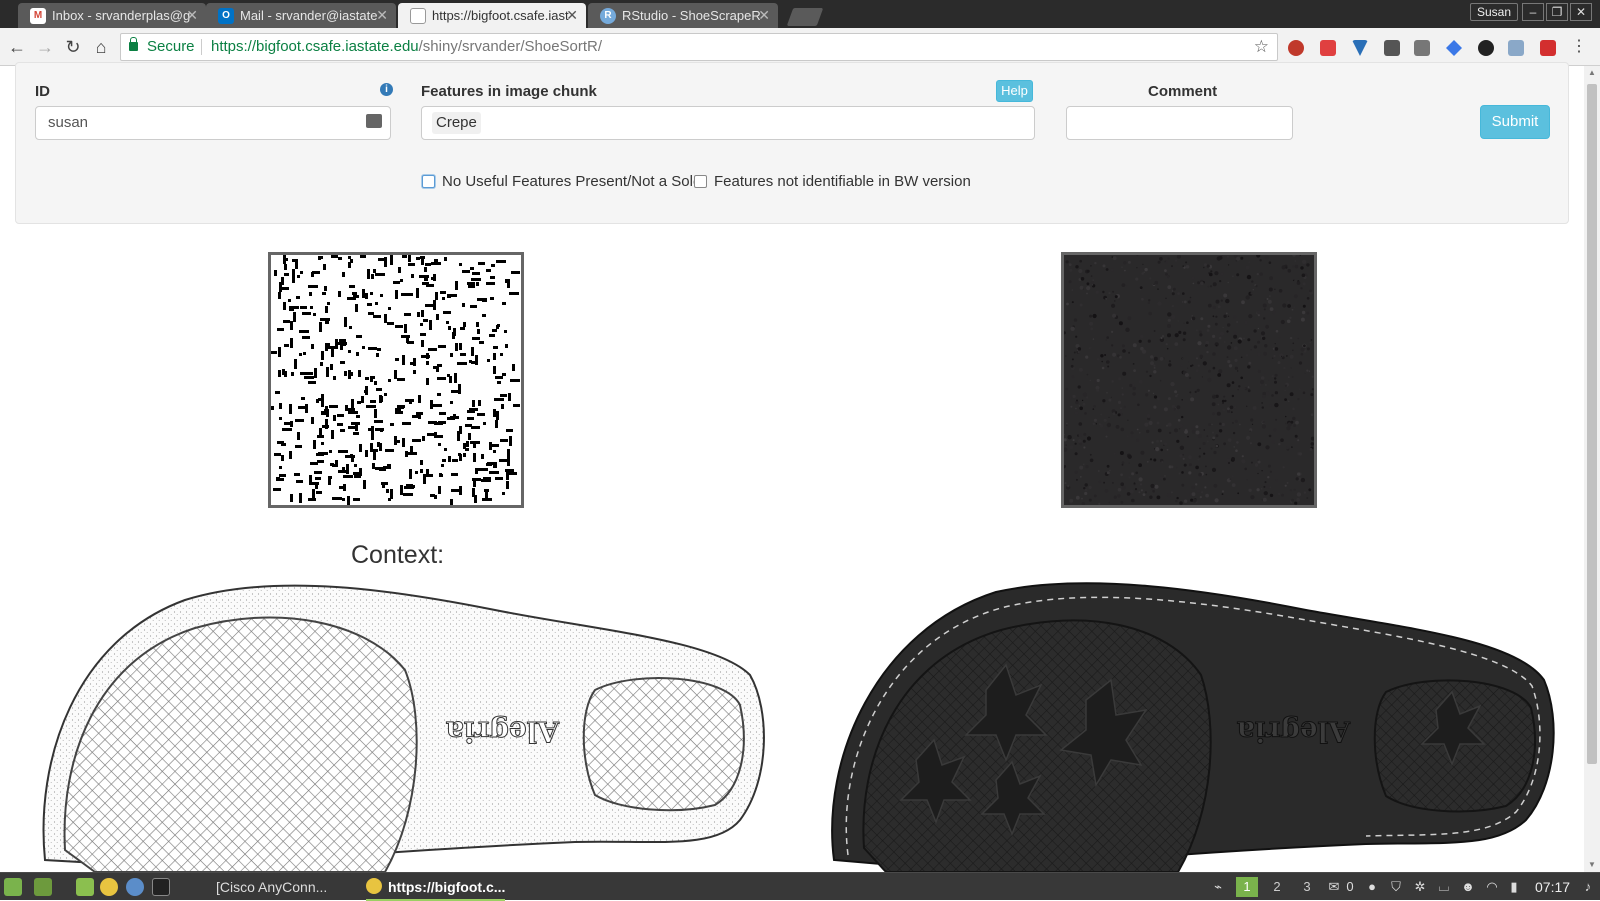  What do you see at coordinates (13, 887) in the screenshot?
I see `mint-menu-icon` at bounding box center [13, 887].